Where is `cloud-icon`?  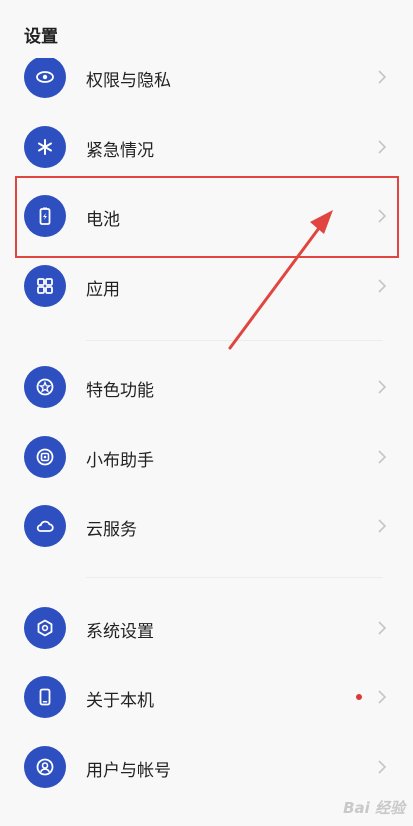
cloud-icon is located at coordinates (45, 526).